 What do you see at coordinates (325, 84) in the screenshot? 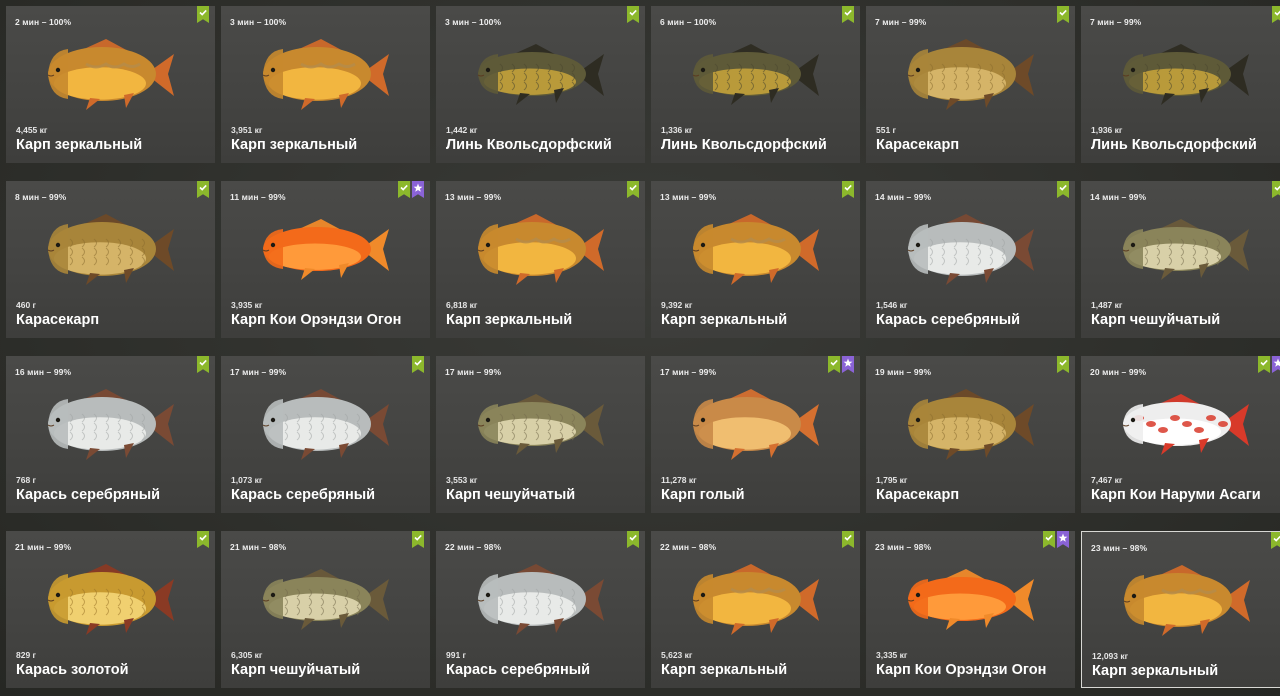
I see `catch-card: 3 мин – 100% 3,951 кг Карп зеркальный` at bounding box center [325, 84].